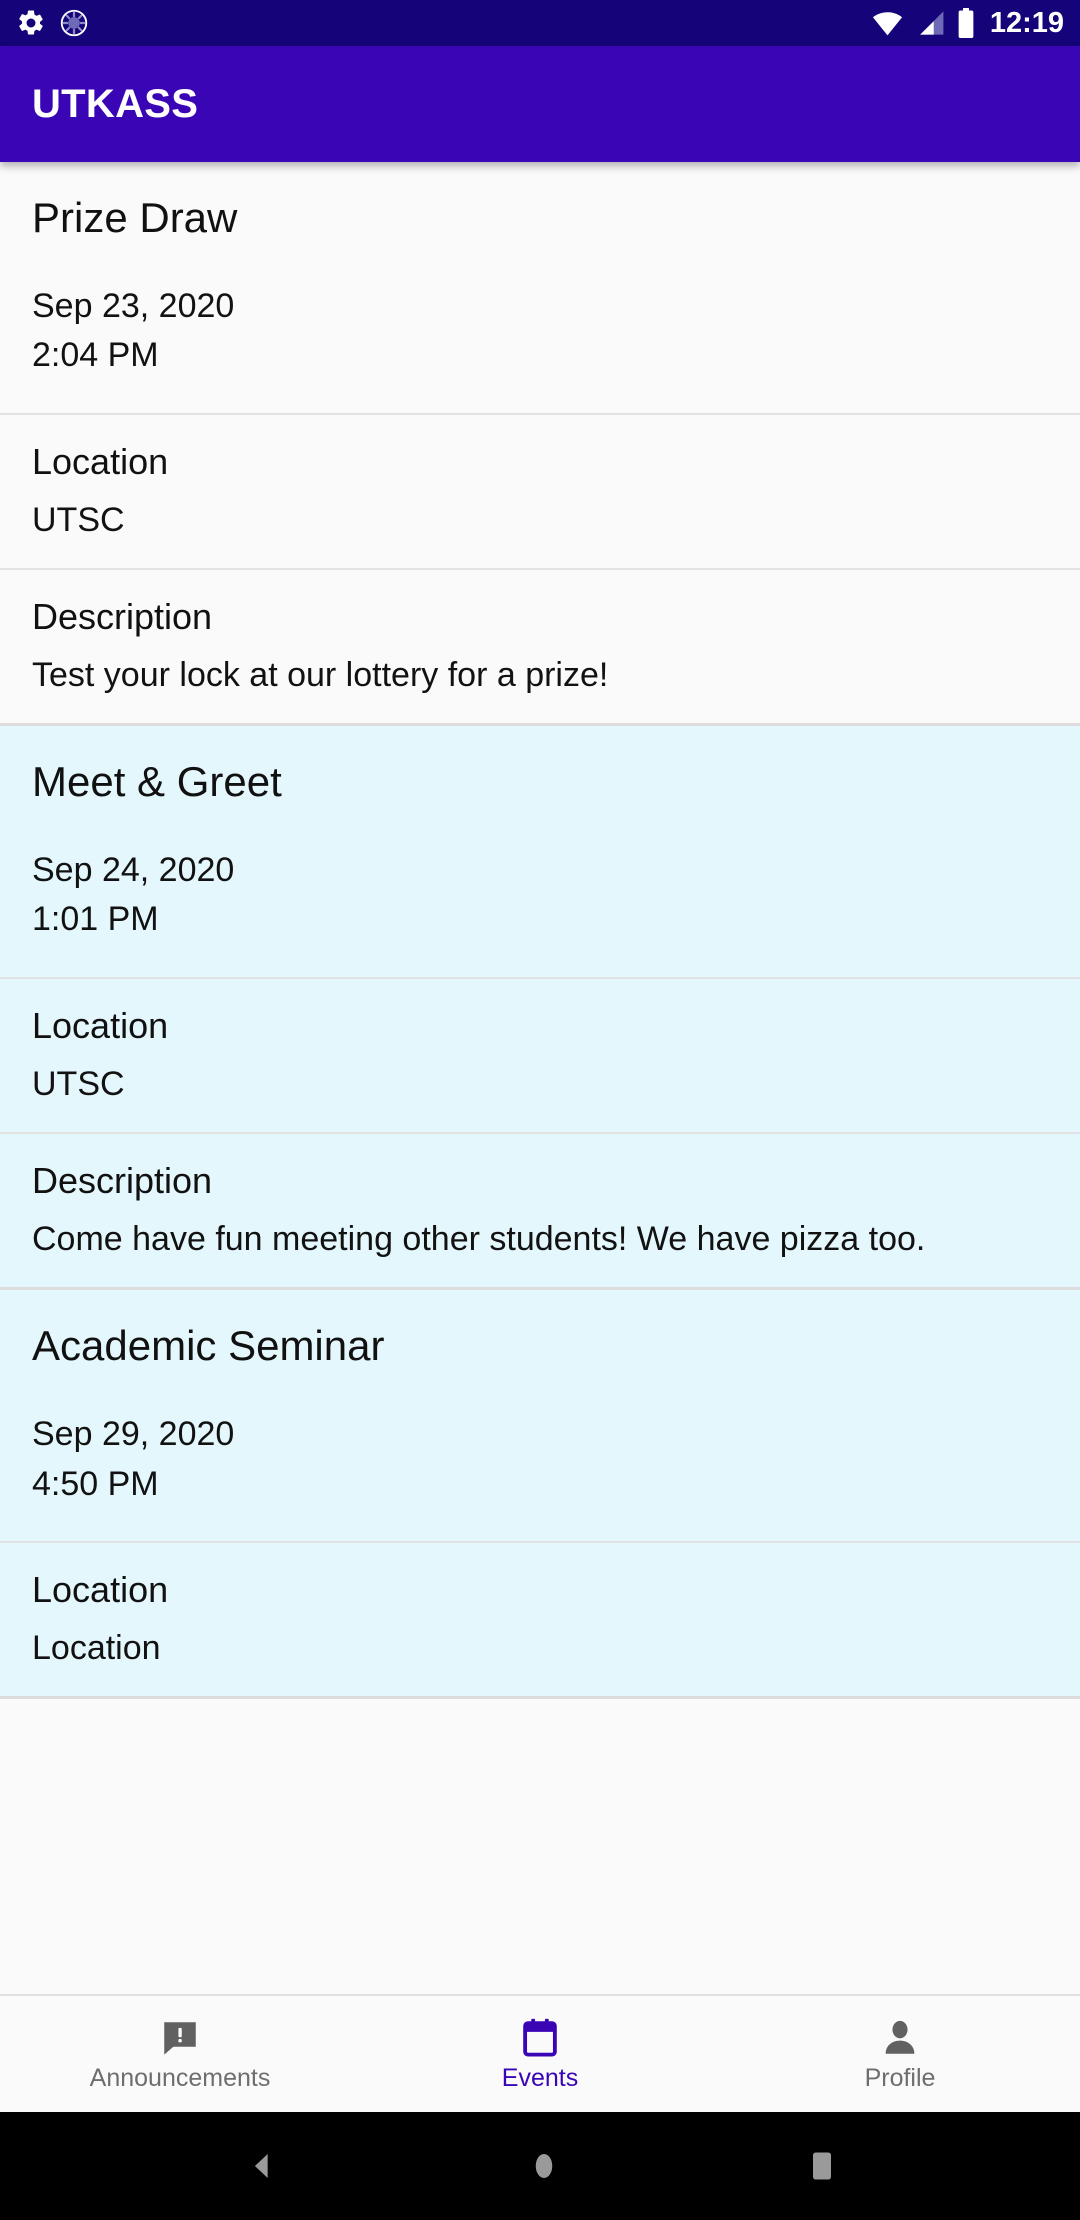  I want to click on nav-label-profile: Profile, so click(900, 2078).